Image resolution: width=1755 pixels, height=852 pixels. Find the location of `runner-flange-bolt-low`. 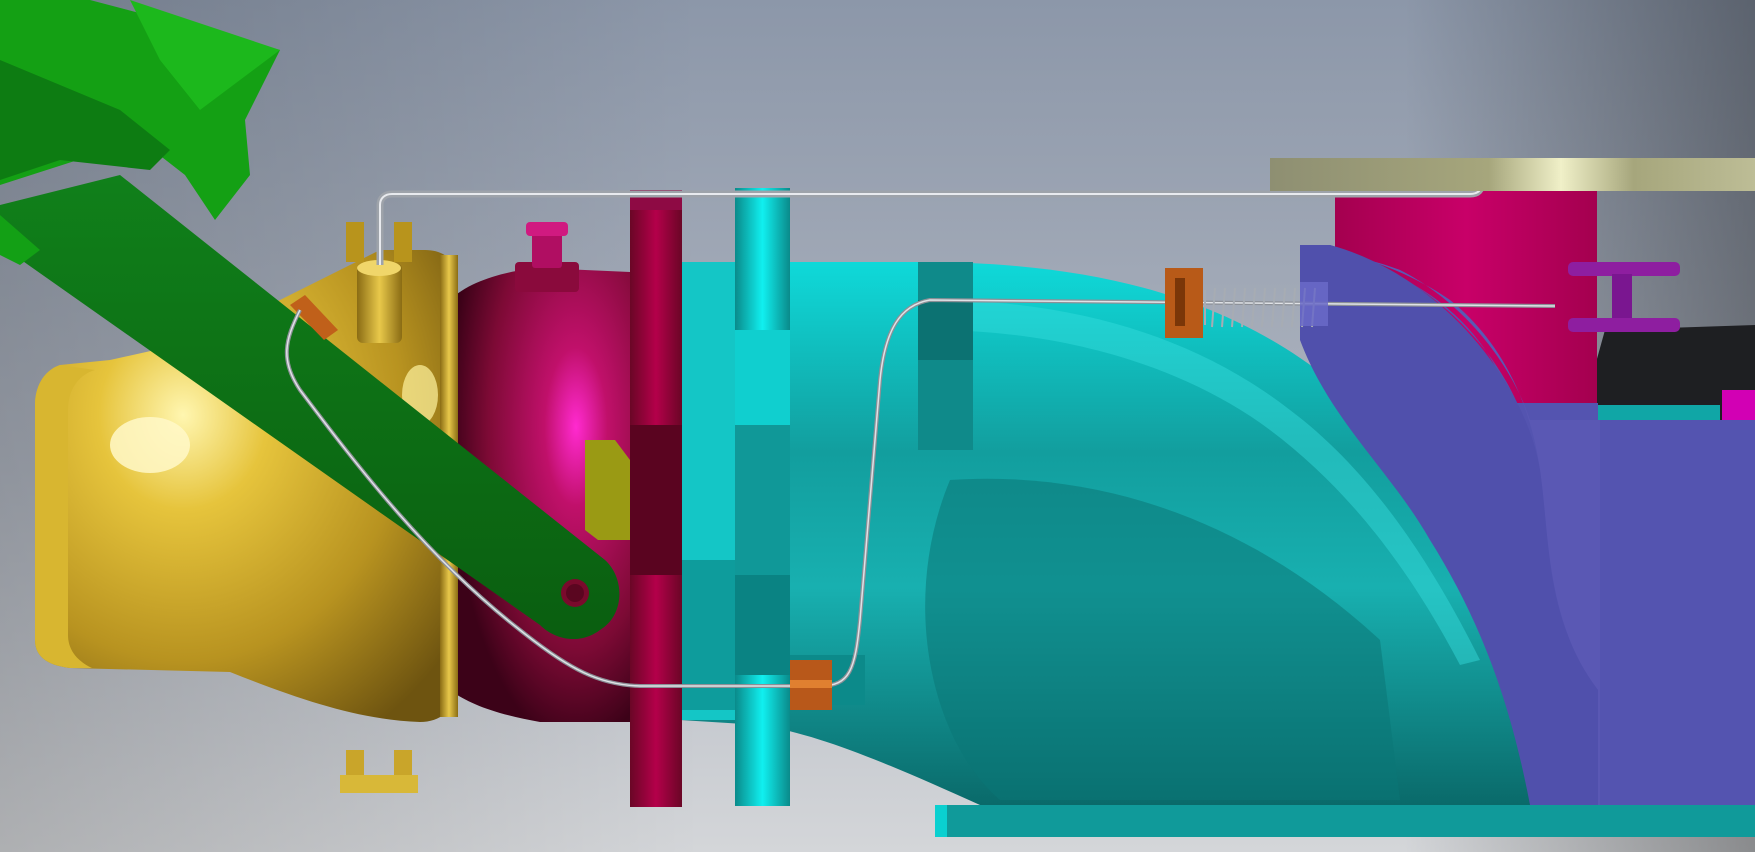

runner-flange-bolt-low is located at coordinates (762, 625).